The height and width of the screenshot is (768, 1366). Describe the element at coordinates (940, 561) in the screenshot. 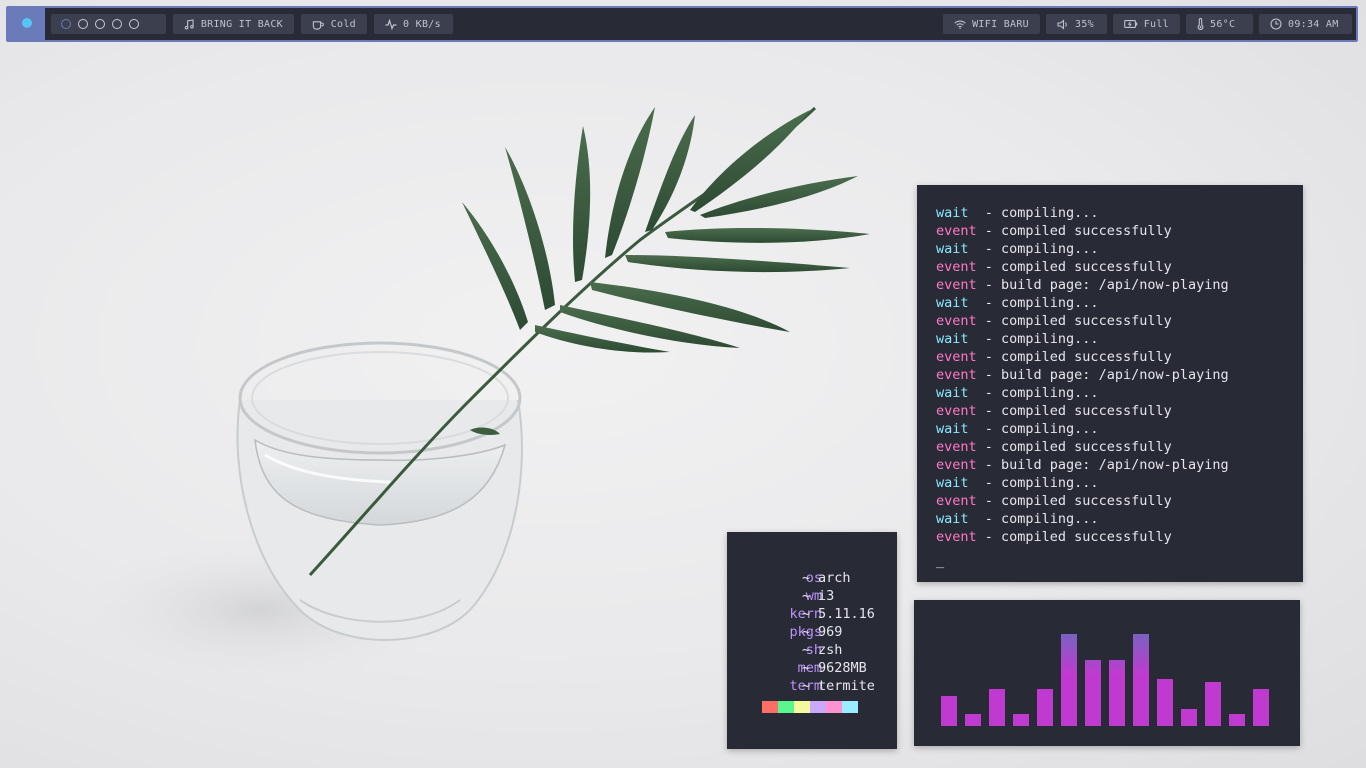

I see `terminal-cursor: _` at that location.